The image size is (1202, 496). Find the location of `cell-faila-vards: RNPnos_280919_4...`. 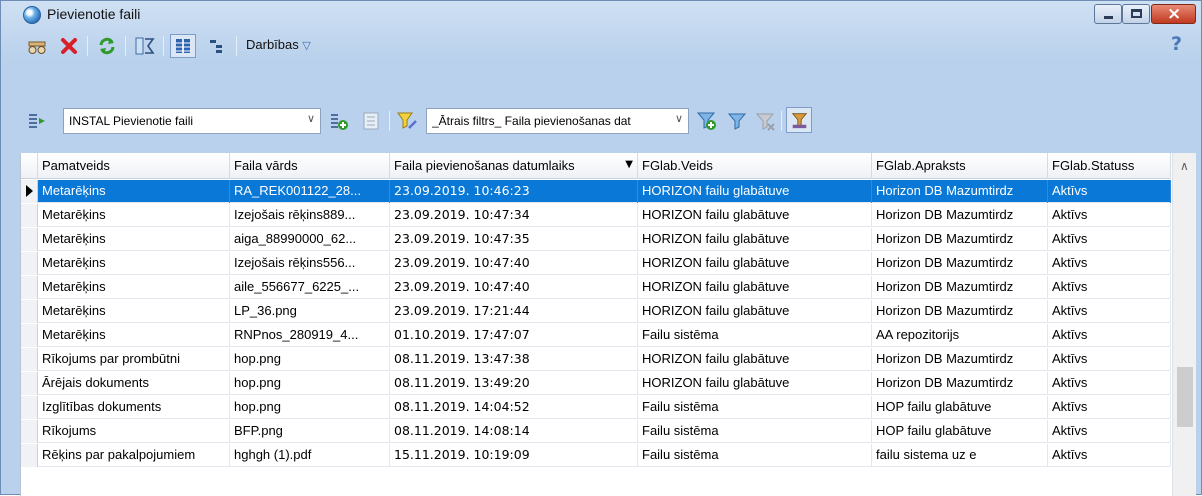

cell-faila-vards: RNPnos_280919_4... is located at coordinates (310, 335).